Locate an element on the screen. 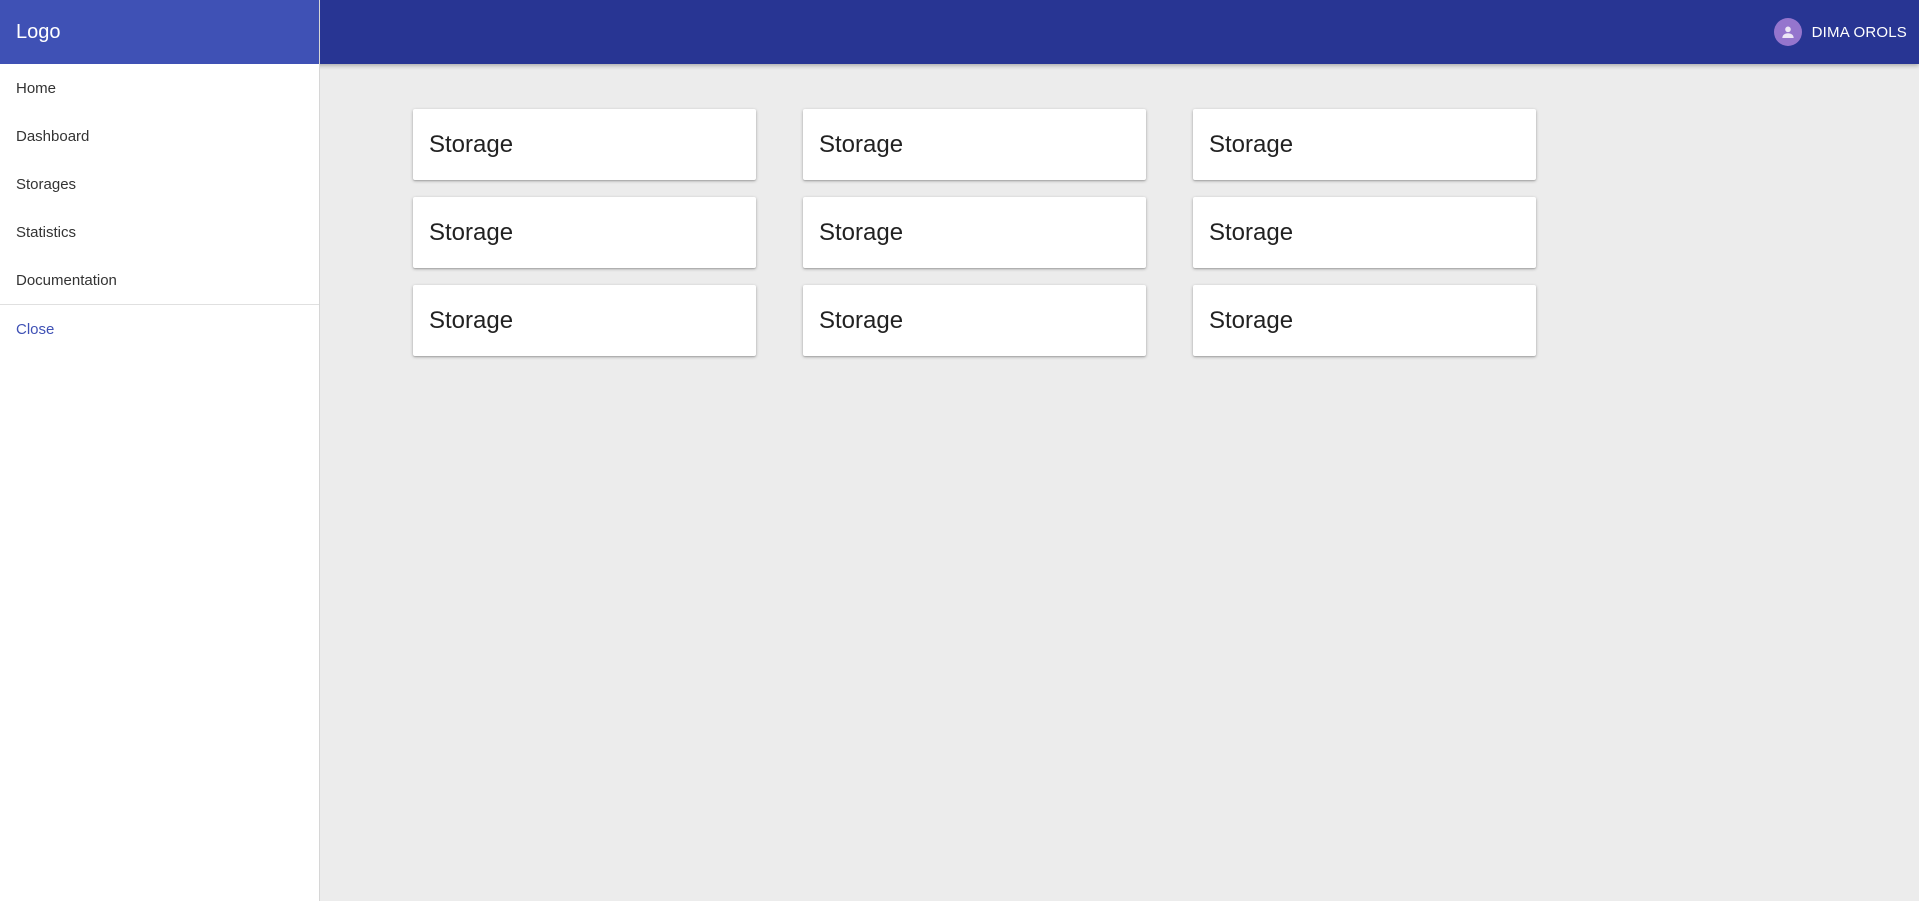  avatar is located at coordinates (1787, 32).